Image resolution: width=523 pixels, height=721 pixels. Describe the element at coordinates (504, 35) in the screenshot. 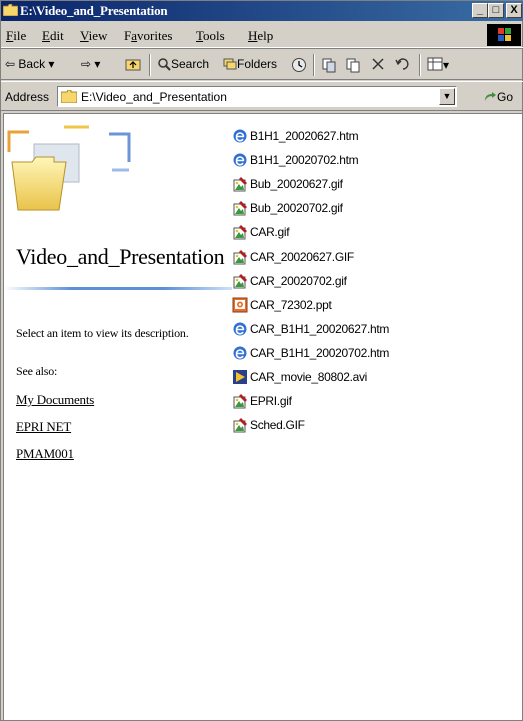

I see `windows-logo-icon` at that location.